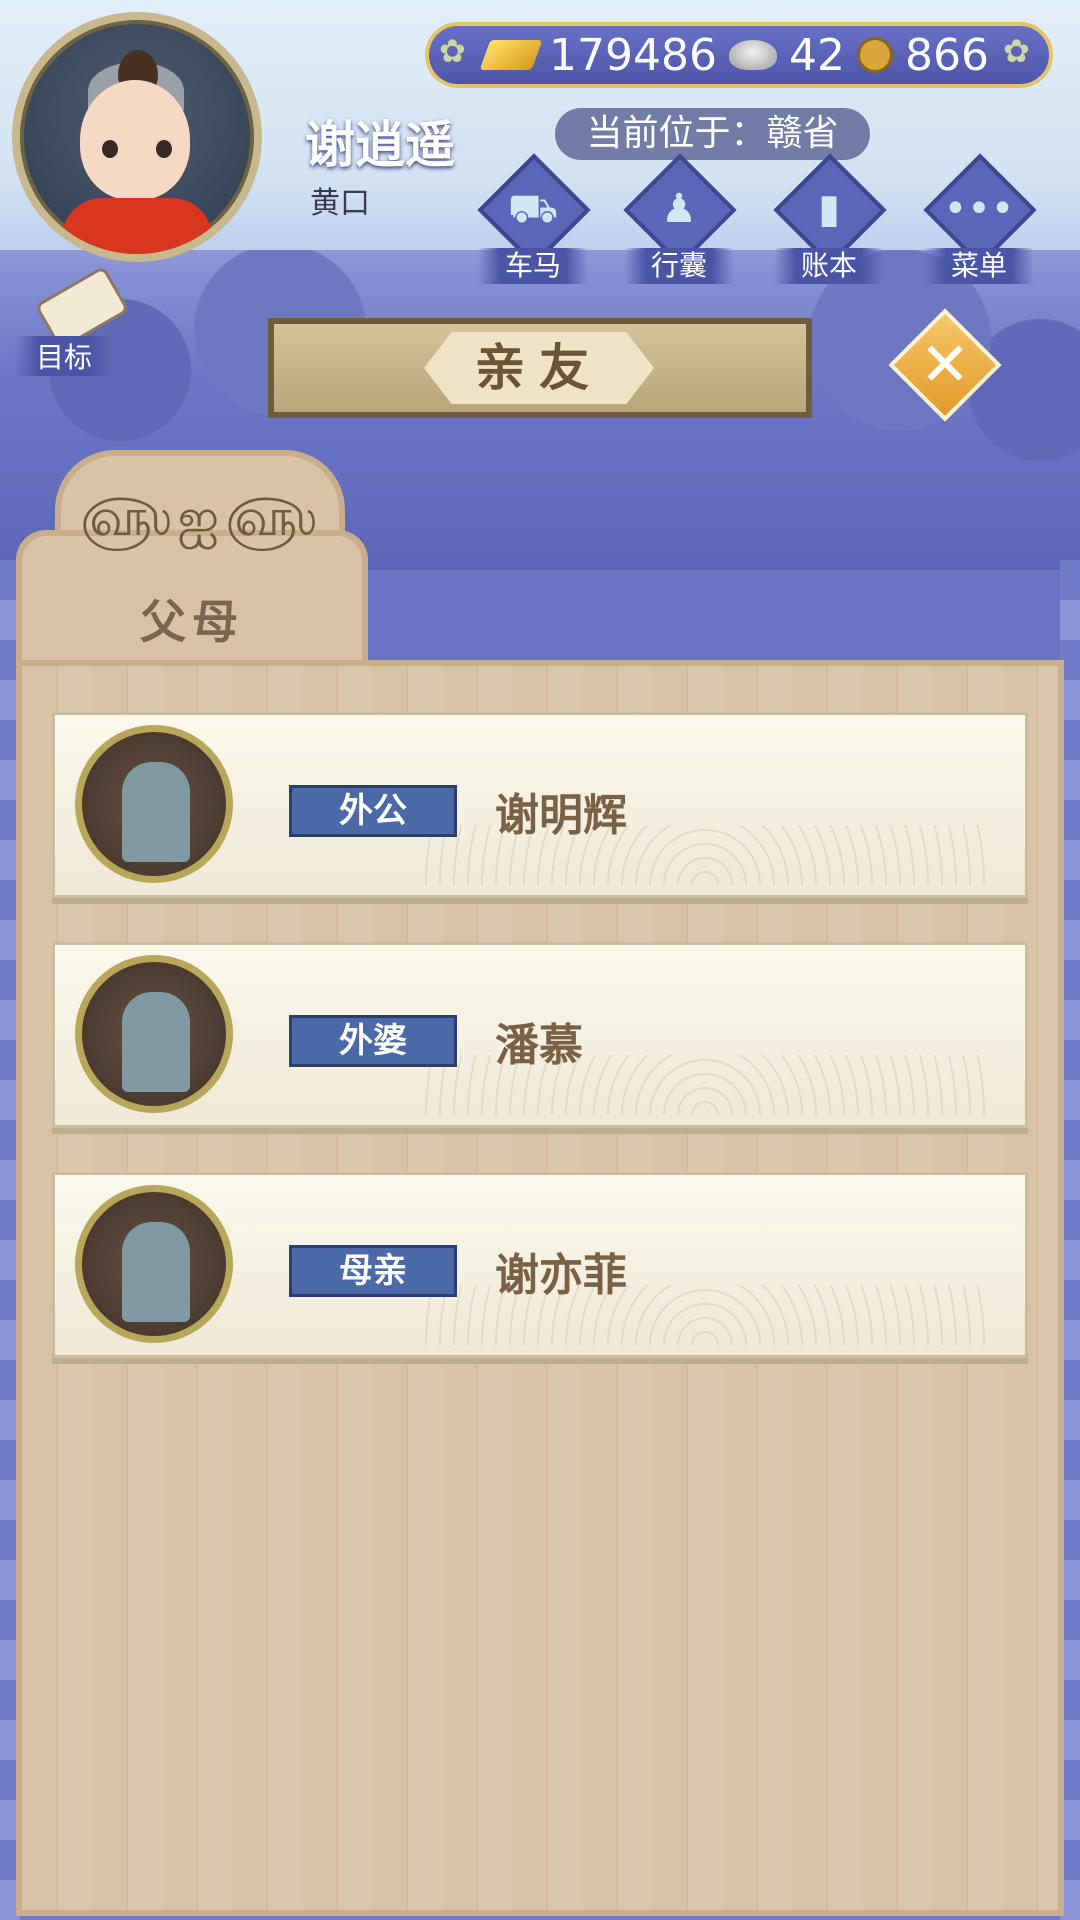 The width and height of the screenshot is (1080, 1920). What do you see at coordinates (192, 622) in the screenshot?
I see `tab-label: 父母` at bounding box center [192, 622].